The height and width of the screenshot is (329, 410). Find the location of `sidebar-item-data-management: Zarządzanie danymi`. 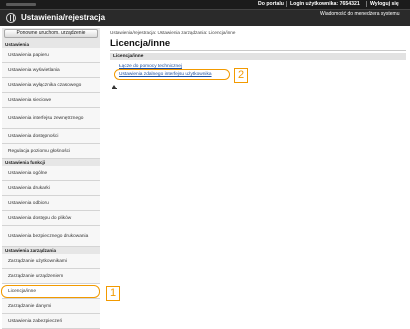

sidebar-item-data-management: Zarządzanie danymi is located at coordinates (51, 306).